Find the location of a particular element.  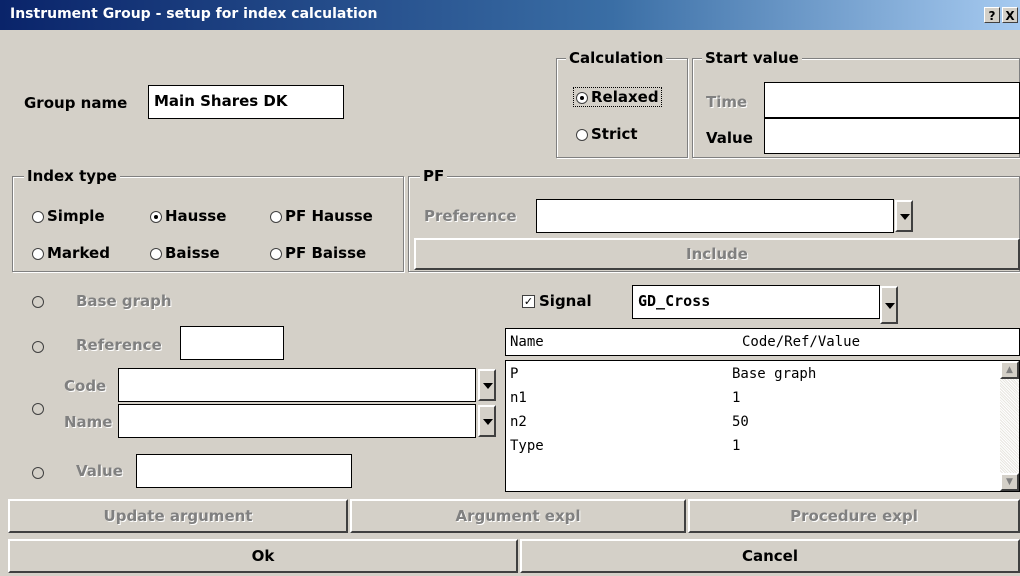

signal-checkbox: ✓ Signal is located at coordinates (557, 301).